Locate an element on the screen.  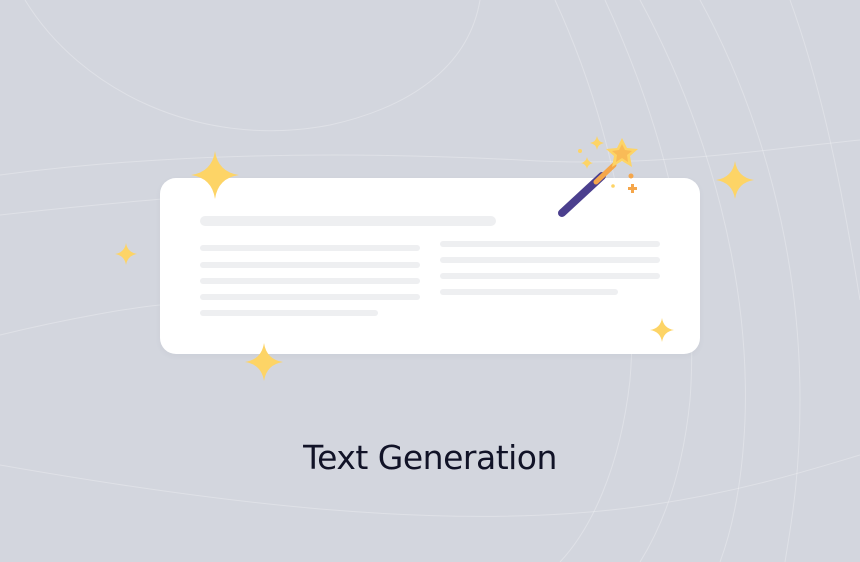
caption-title: Text Generation is located at coordinates (430, 457).